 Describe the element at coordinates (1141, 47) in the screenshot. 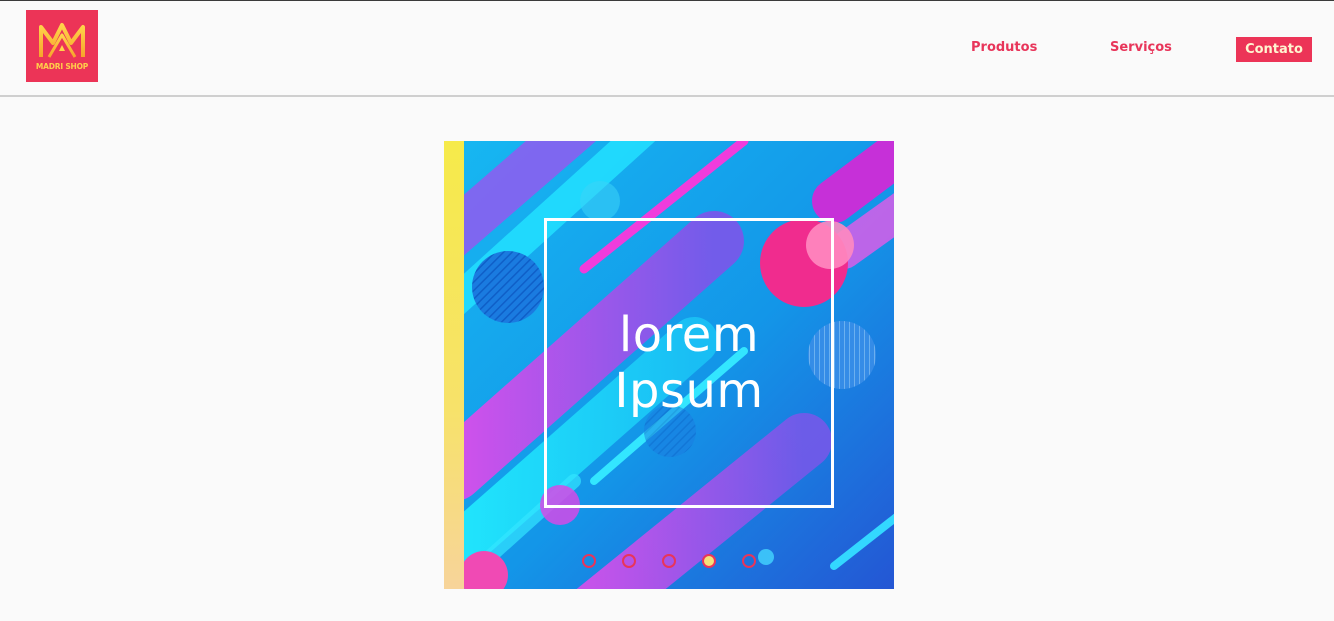

I see `nav-servicos: Serviços` at that location.